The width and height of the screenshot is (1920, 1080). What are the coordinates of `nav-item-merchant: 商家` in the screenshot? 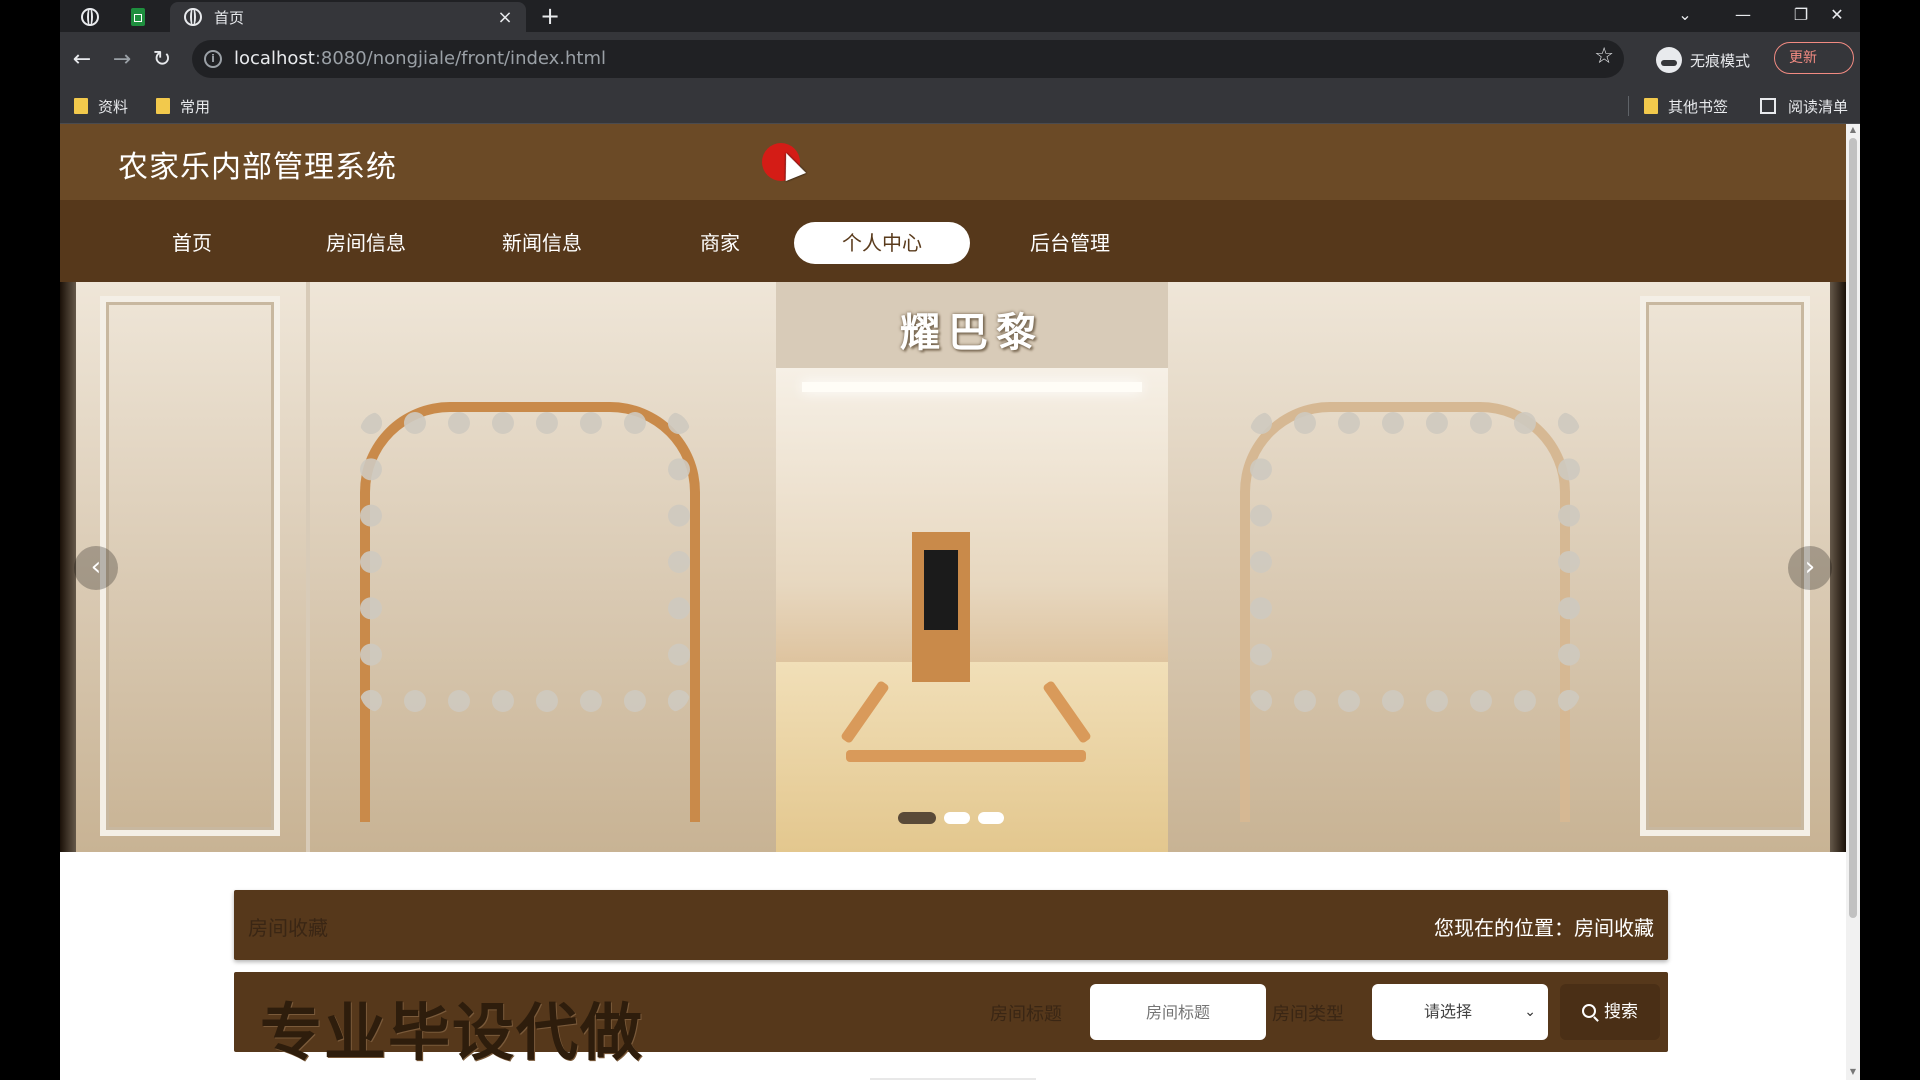 It's located at (720, 243).